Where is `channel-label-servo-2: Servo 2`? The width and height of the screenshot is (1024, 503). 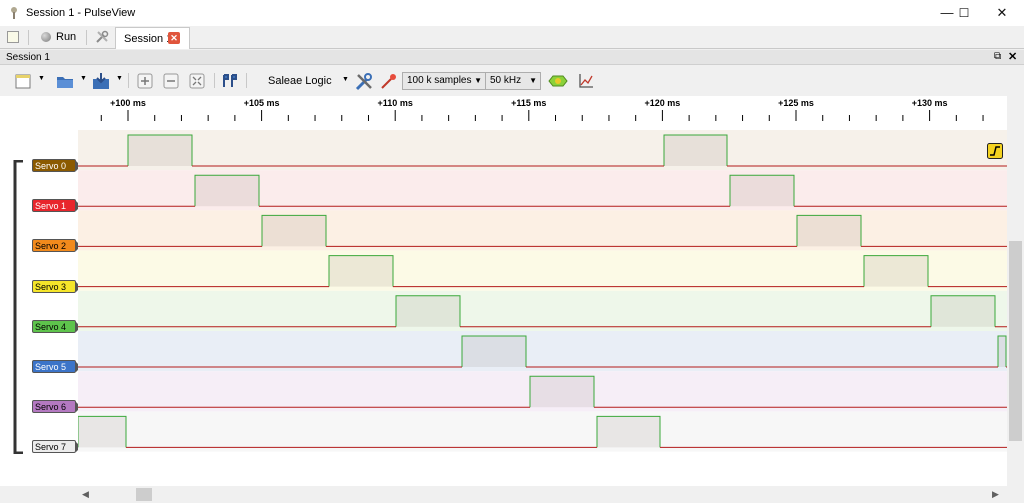 channel-label-servo-2: Servo 2 is located at coordinates (56, 246).